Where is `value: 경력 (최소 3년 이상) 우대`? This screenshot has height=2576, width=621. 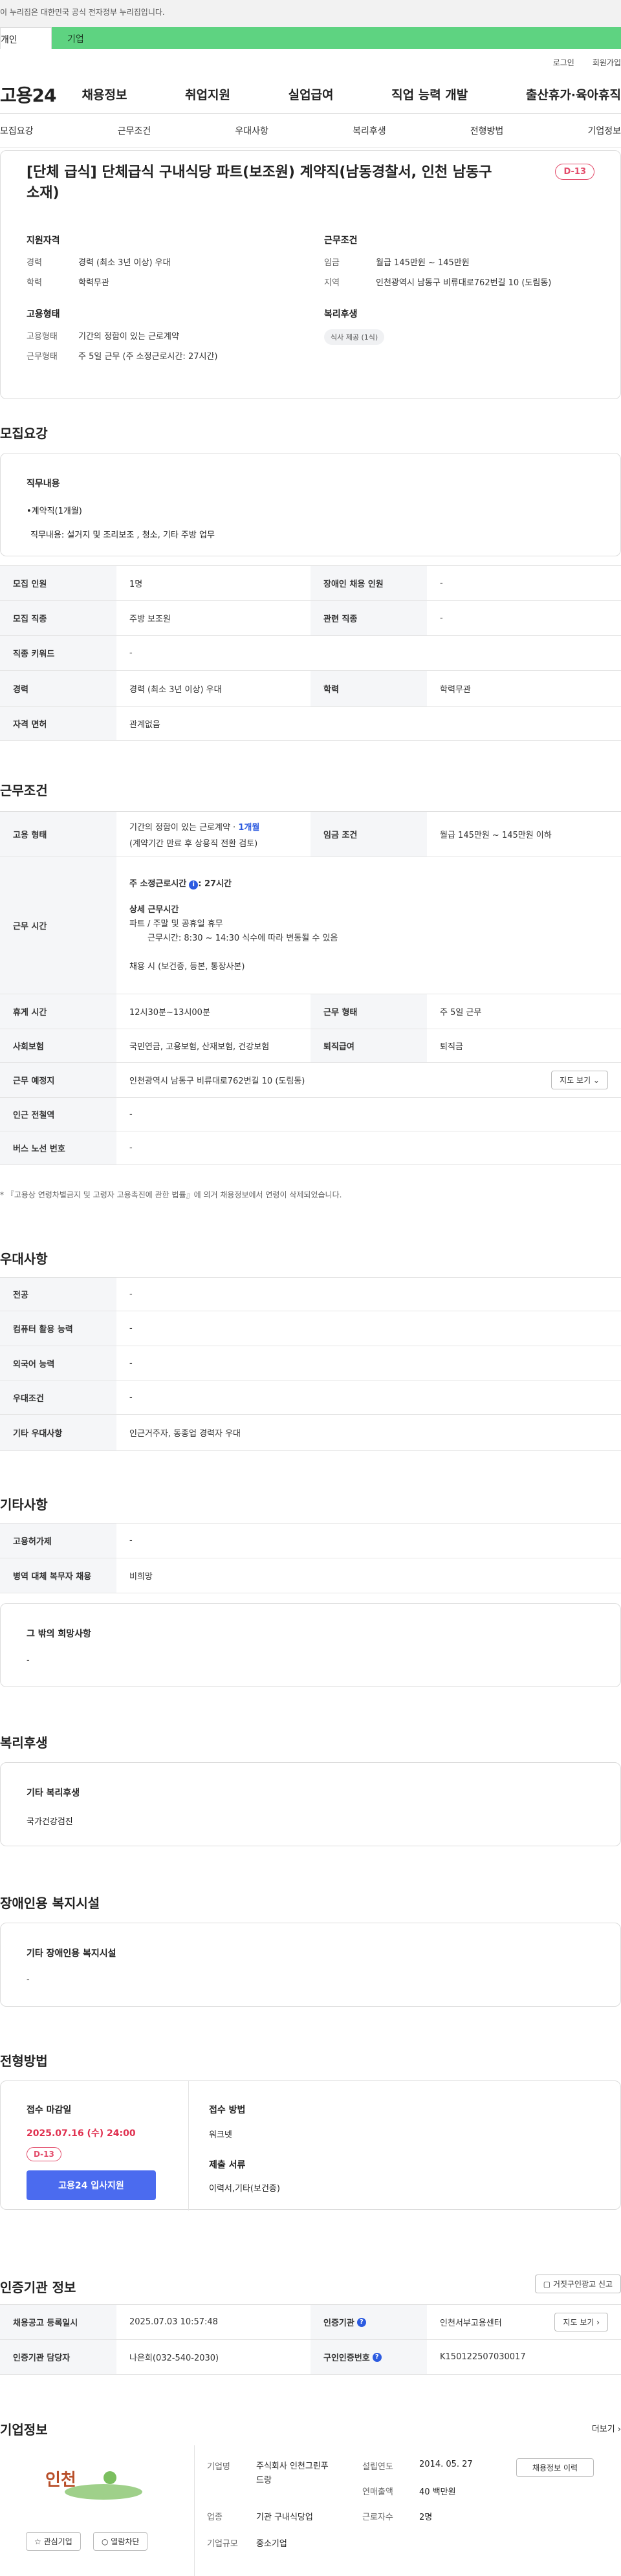 value: 경력 (최소 3년 이상) 우대 is located at coordinates (124, 263).